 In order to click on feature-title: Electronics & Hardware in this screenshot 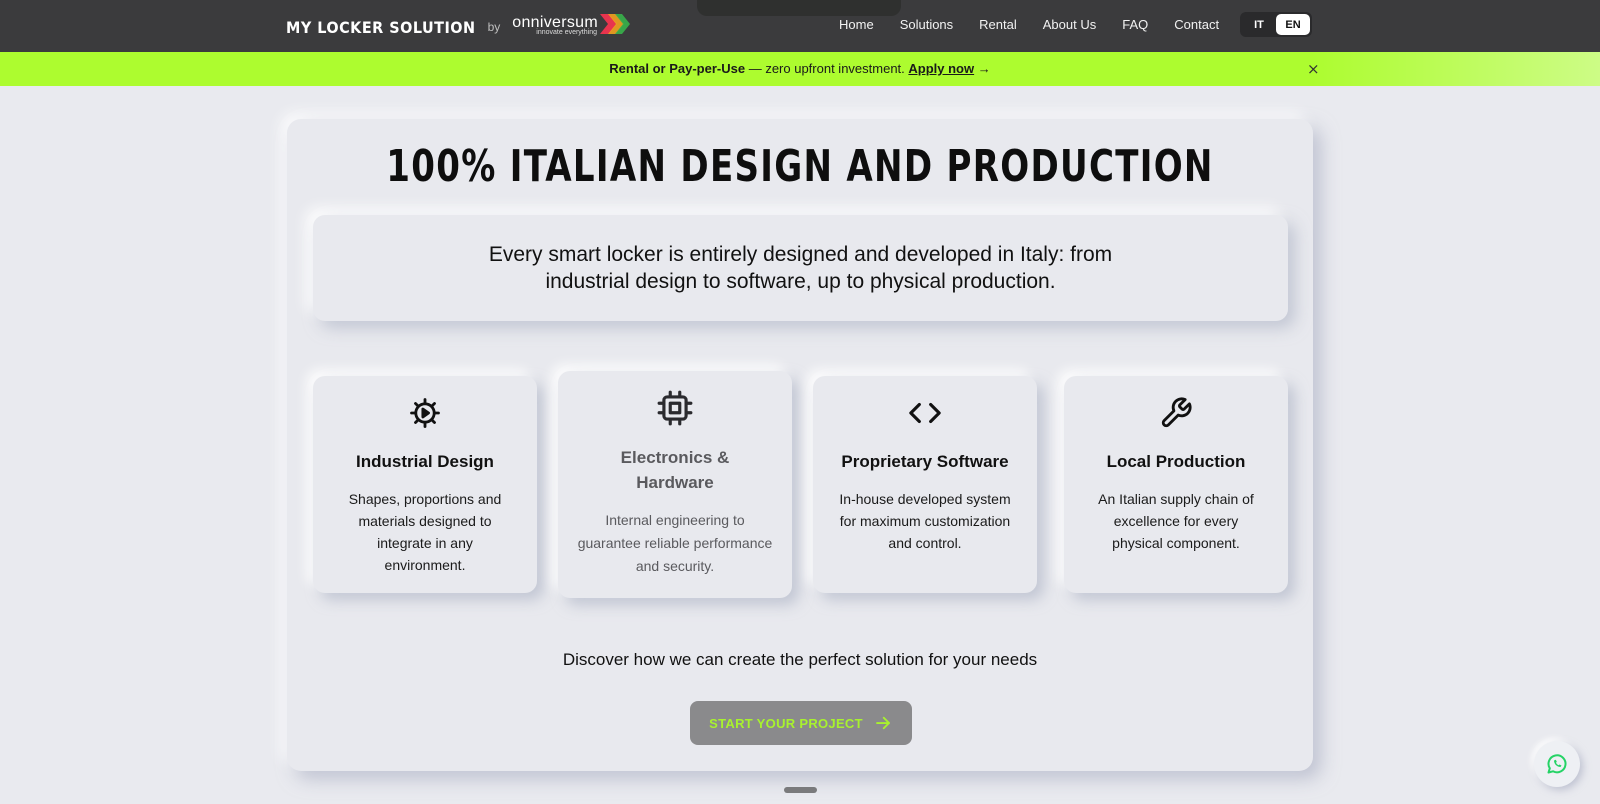, I will do `click(675, 470)`.